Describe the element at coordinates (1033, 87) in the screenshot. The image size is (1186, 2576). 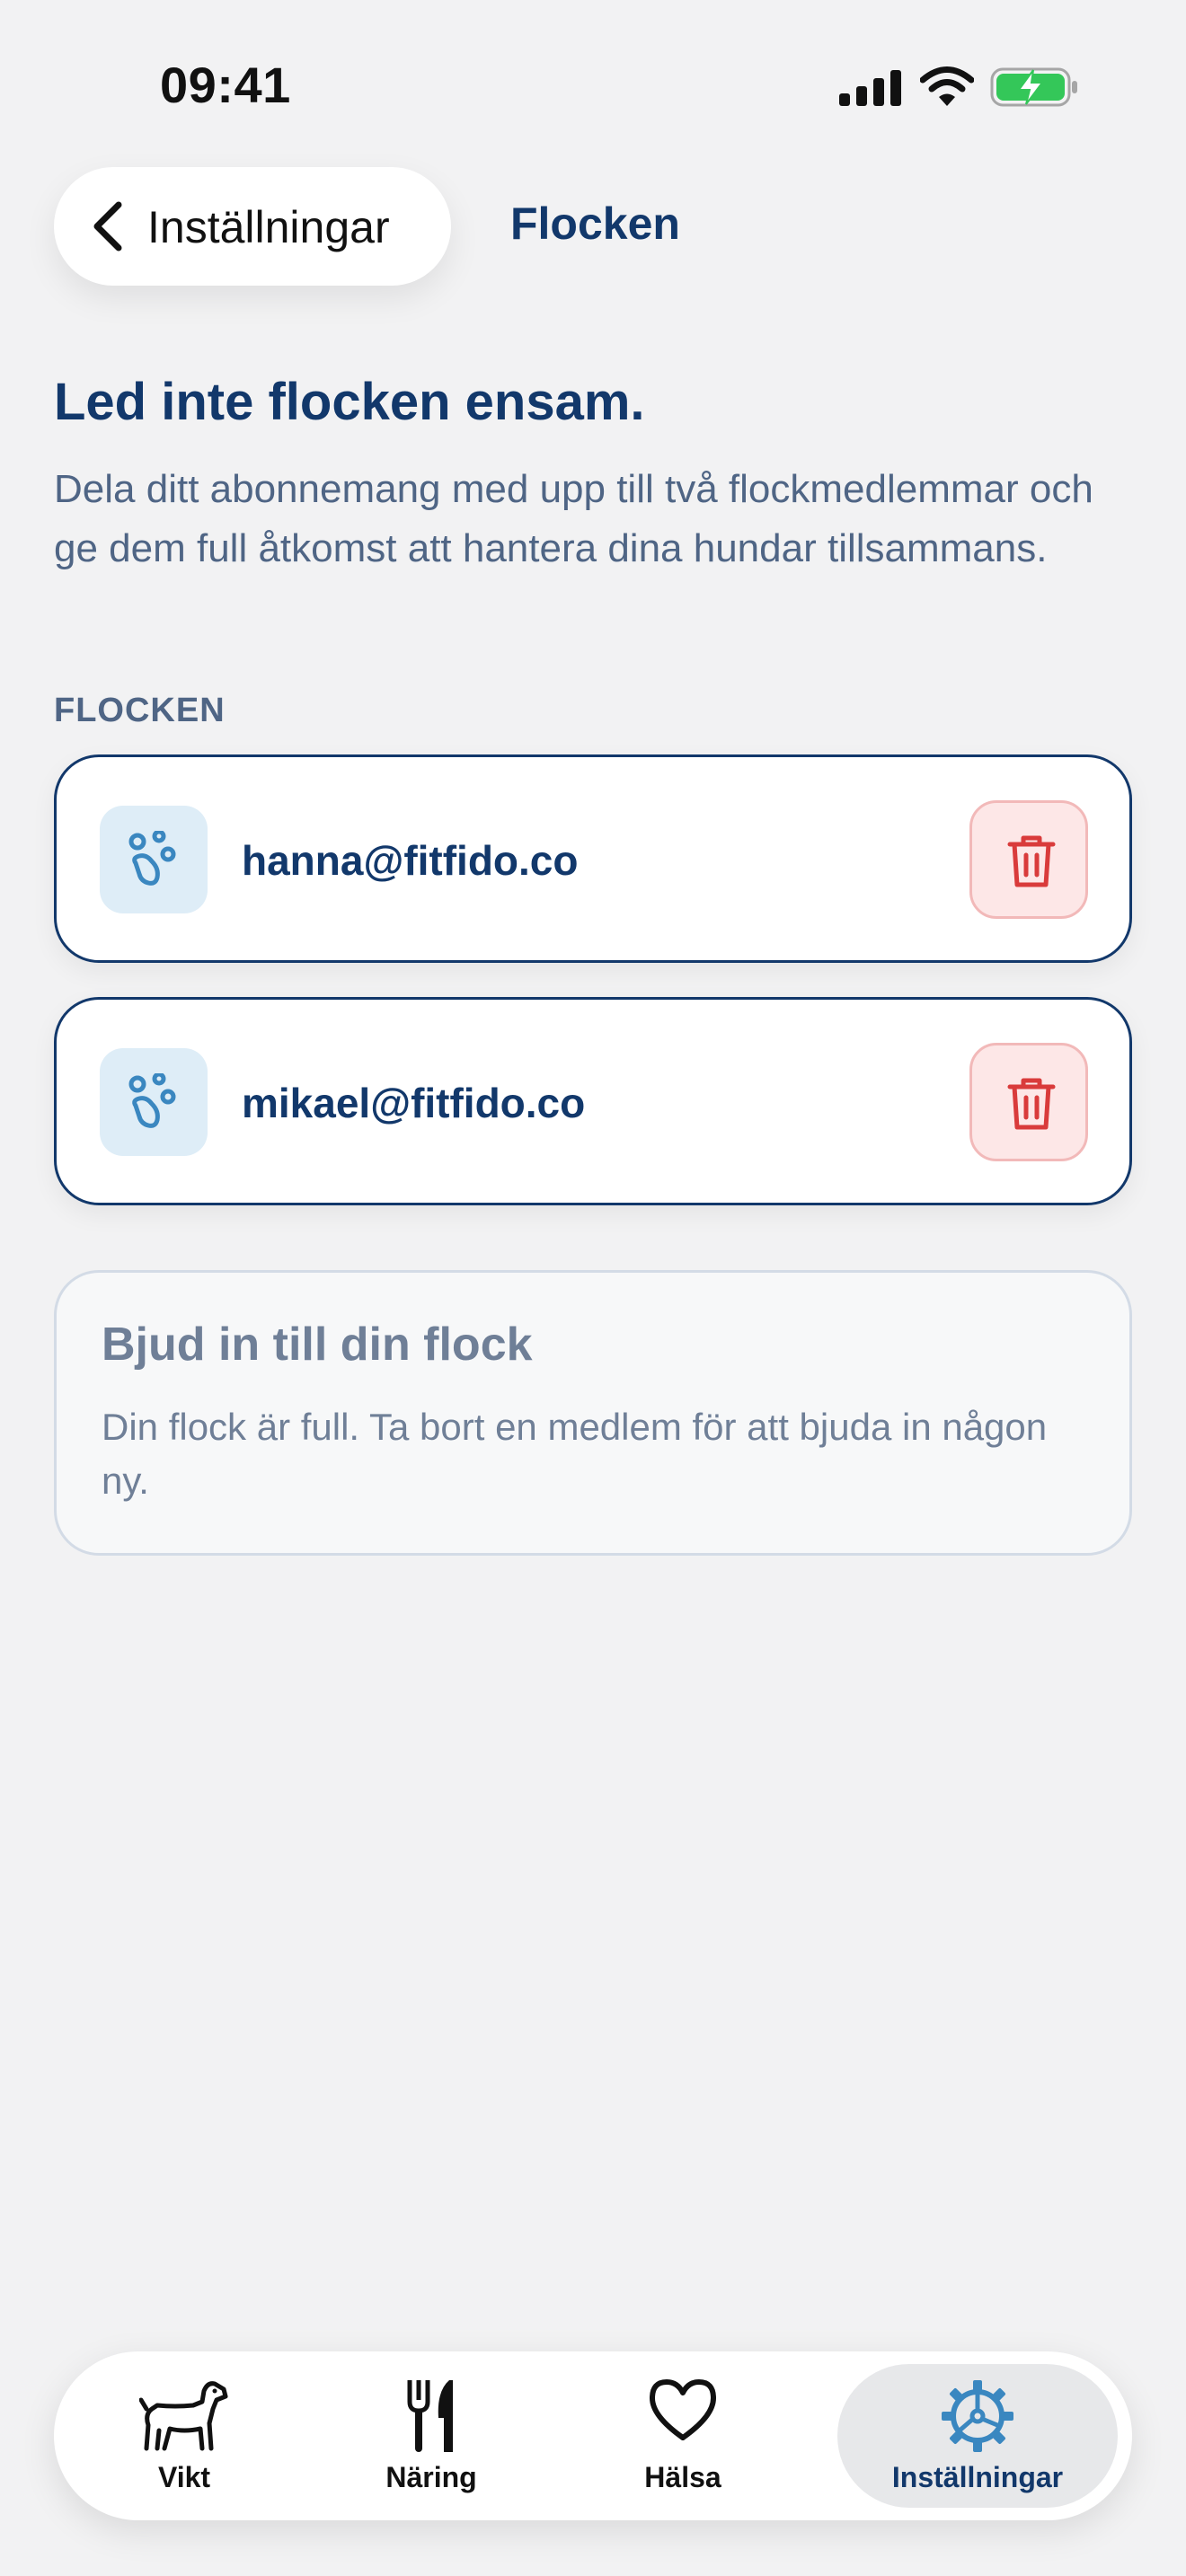
I see `battery-charging-icon` at that location.